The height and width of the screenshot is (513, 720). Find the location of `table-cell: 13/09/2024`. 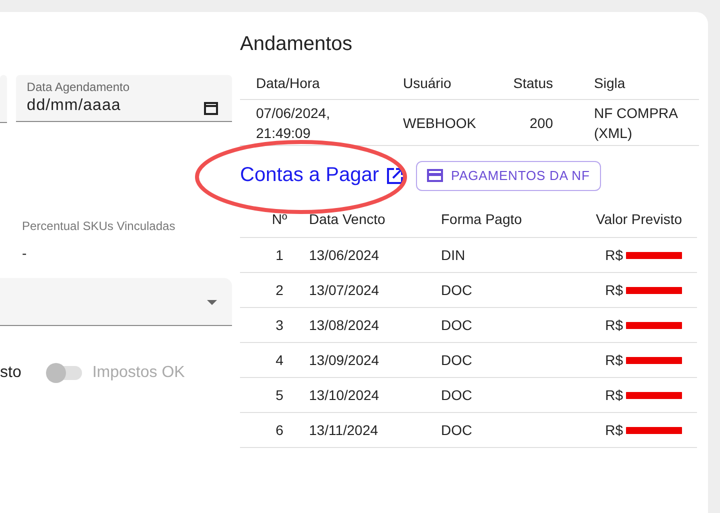

table-cell: 13/09/2024 is located at coordinates (374, 360).